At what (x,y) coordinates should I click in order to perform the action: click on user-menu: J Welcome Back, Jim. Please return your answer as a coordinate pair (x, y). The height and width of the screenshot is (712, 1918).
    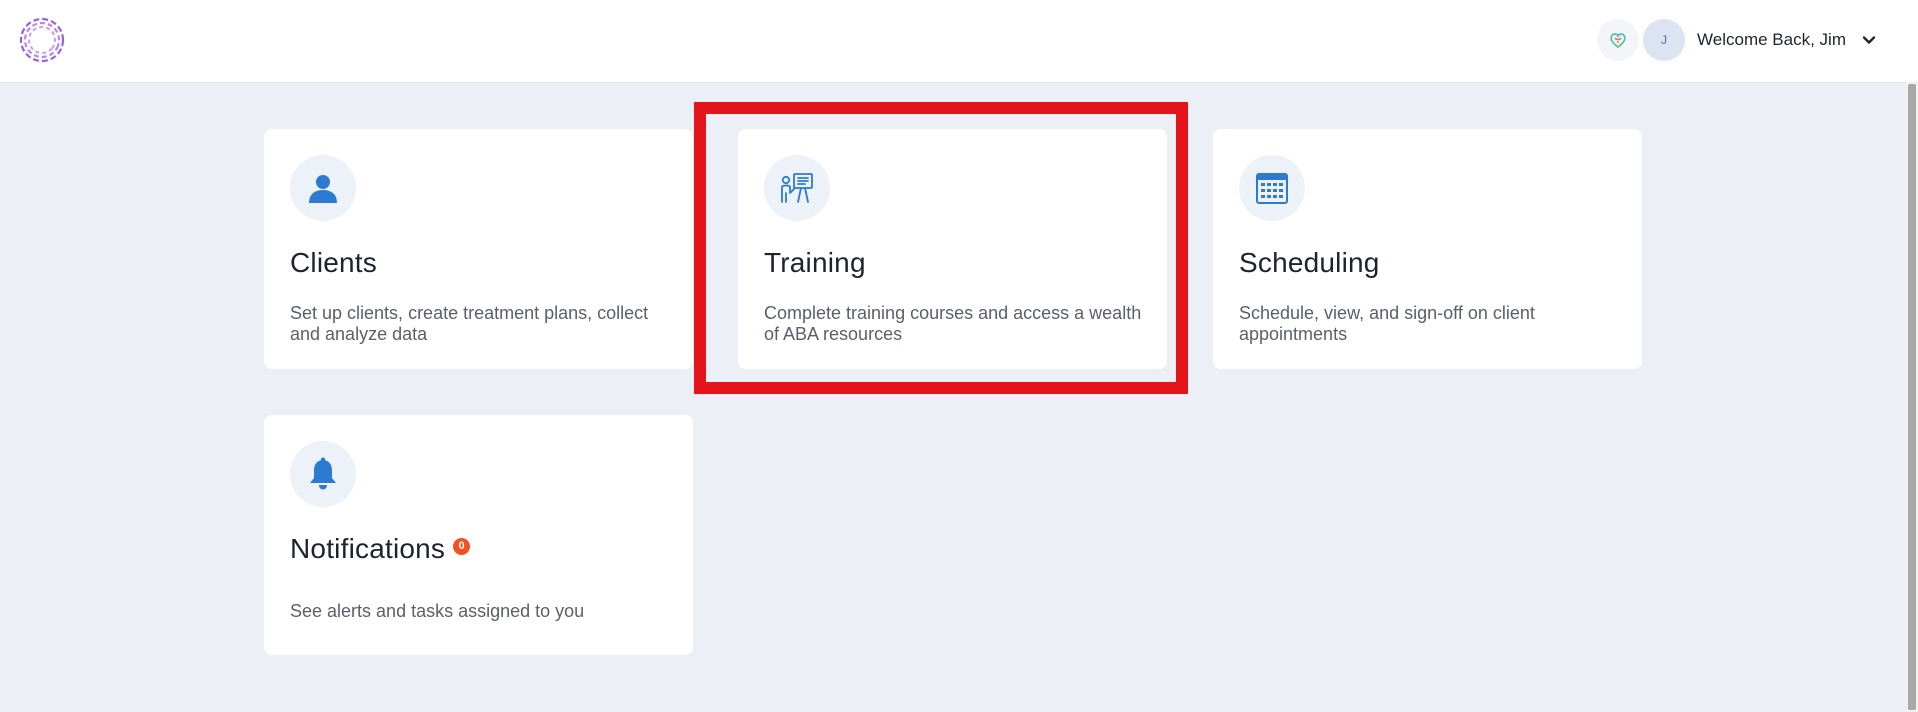
    Looking at the image, I should click on (1737, 40).